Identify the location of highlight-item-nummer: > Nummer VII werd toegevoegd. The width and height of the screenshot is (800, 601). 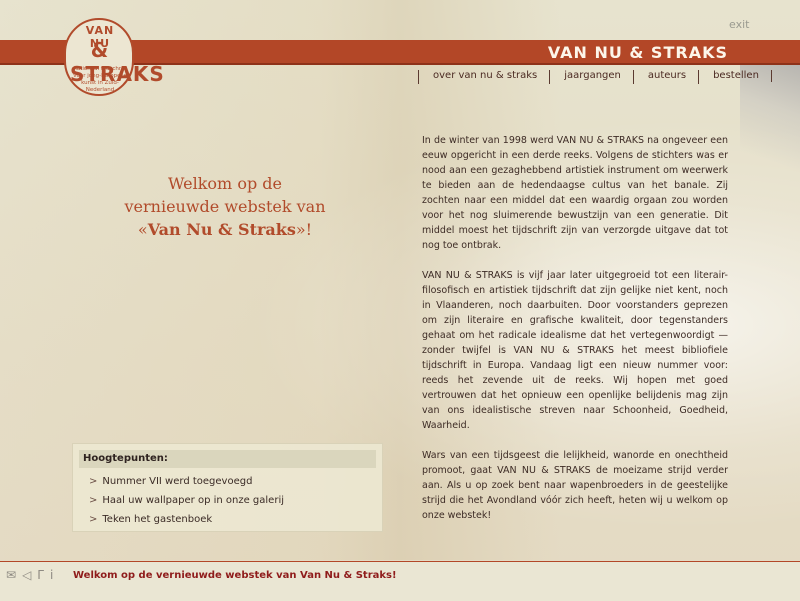
(235, 481).